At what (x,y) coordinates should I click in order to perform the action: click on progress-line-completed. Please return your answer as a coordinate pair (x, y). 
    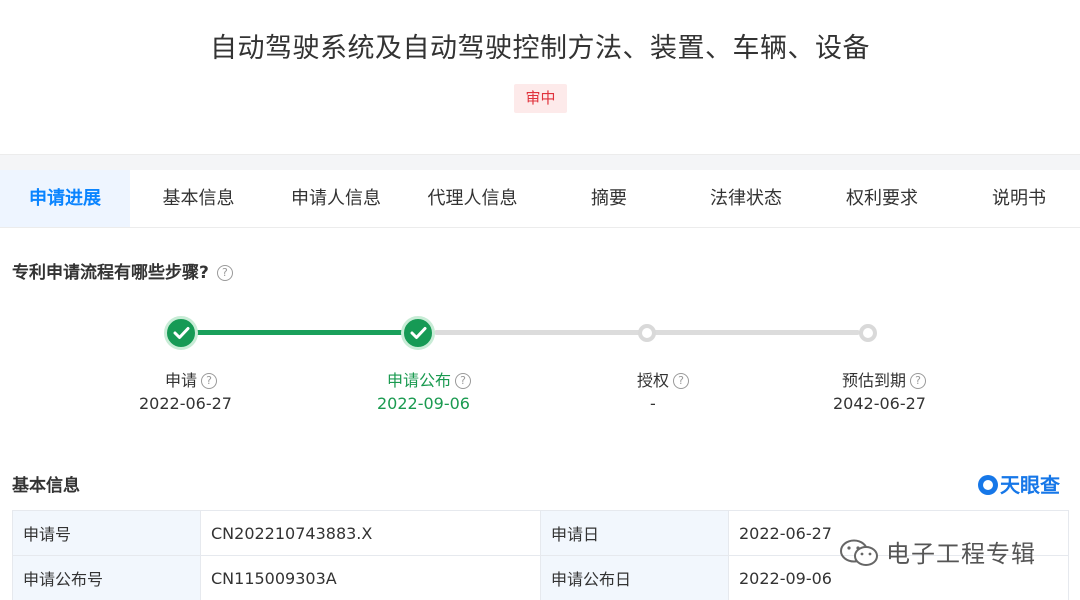
    Looking at the image, I should click on (301, 332).